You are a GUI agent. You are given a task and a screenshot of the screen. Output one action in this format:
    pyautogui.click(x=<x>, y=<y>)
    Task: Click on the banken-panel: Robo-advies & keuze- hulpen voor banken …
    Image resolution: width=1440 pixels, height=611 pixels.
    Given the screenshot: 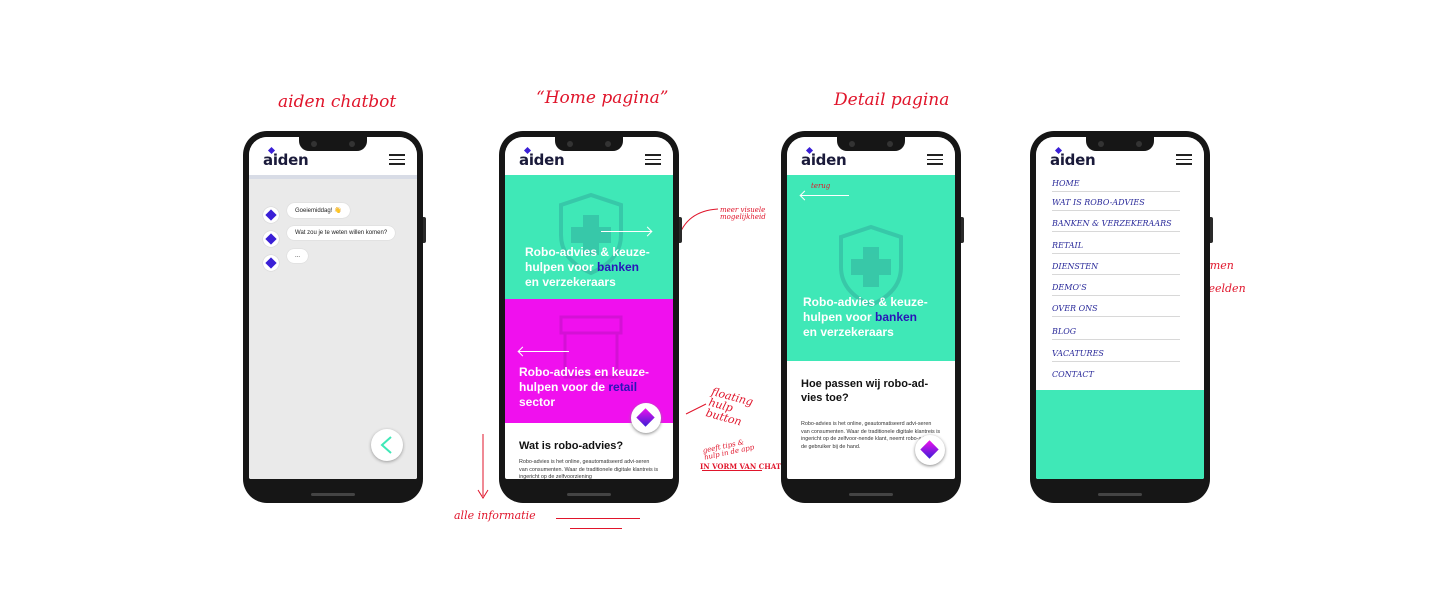 What is the action you would take?
    pyautogui.click(x=589, y=237)
    